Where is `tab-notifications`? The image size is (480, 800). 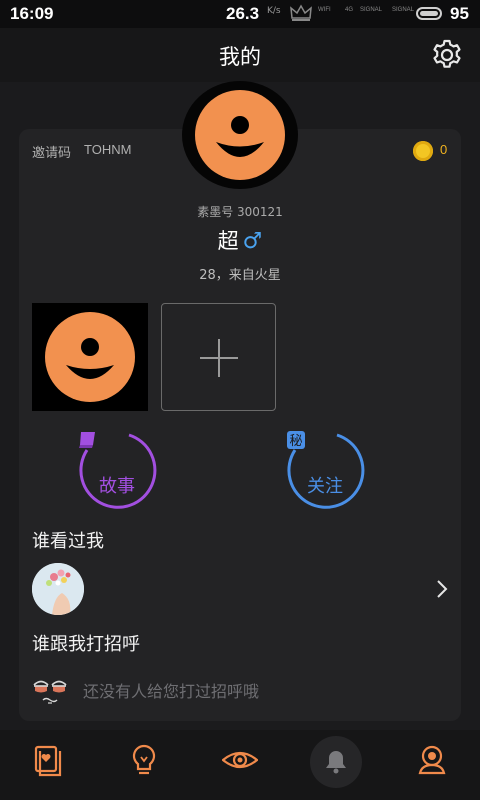 tab-notifications is located at coordinates (336, 765).